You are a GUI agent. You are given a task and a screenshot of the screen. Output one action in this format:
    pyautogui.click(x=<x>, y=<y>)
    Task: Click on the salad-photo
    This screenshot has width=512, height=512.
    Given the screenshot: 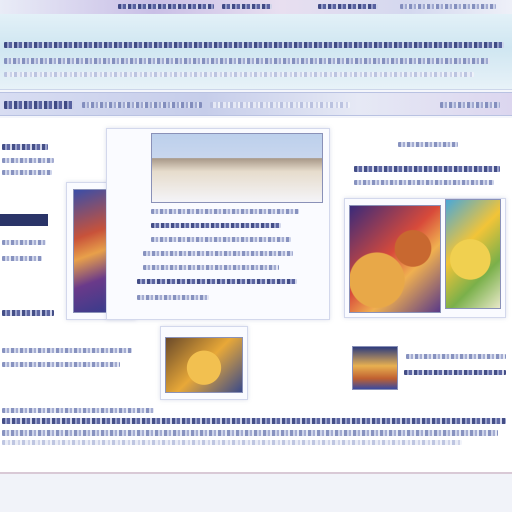 What is the action you would take?
    pyautogui.click(x=473, y=254)
    